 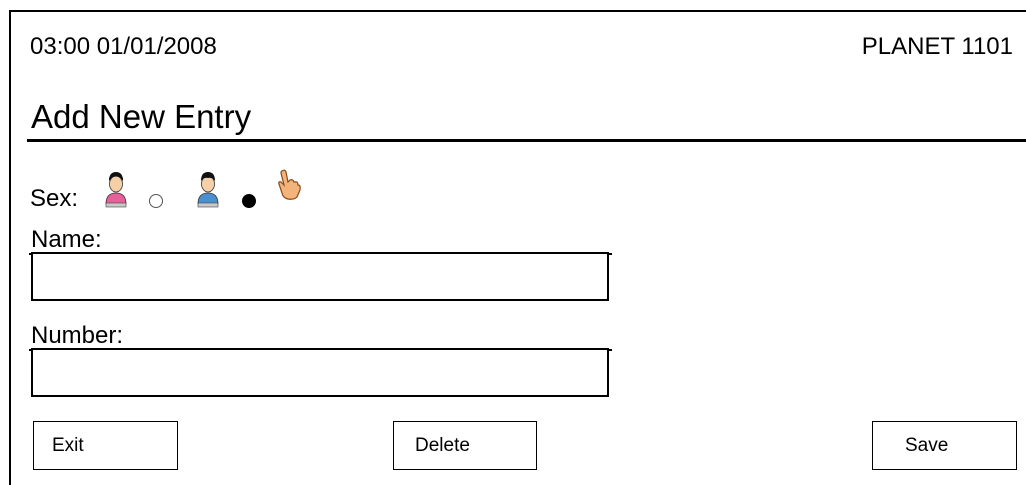 I want to click on exit-button: Exit, so click(x=105, y=445).